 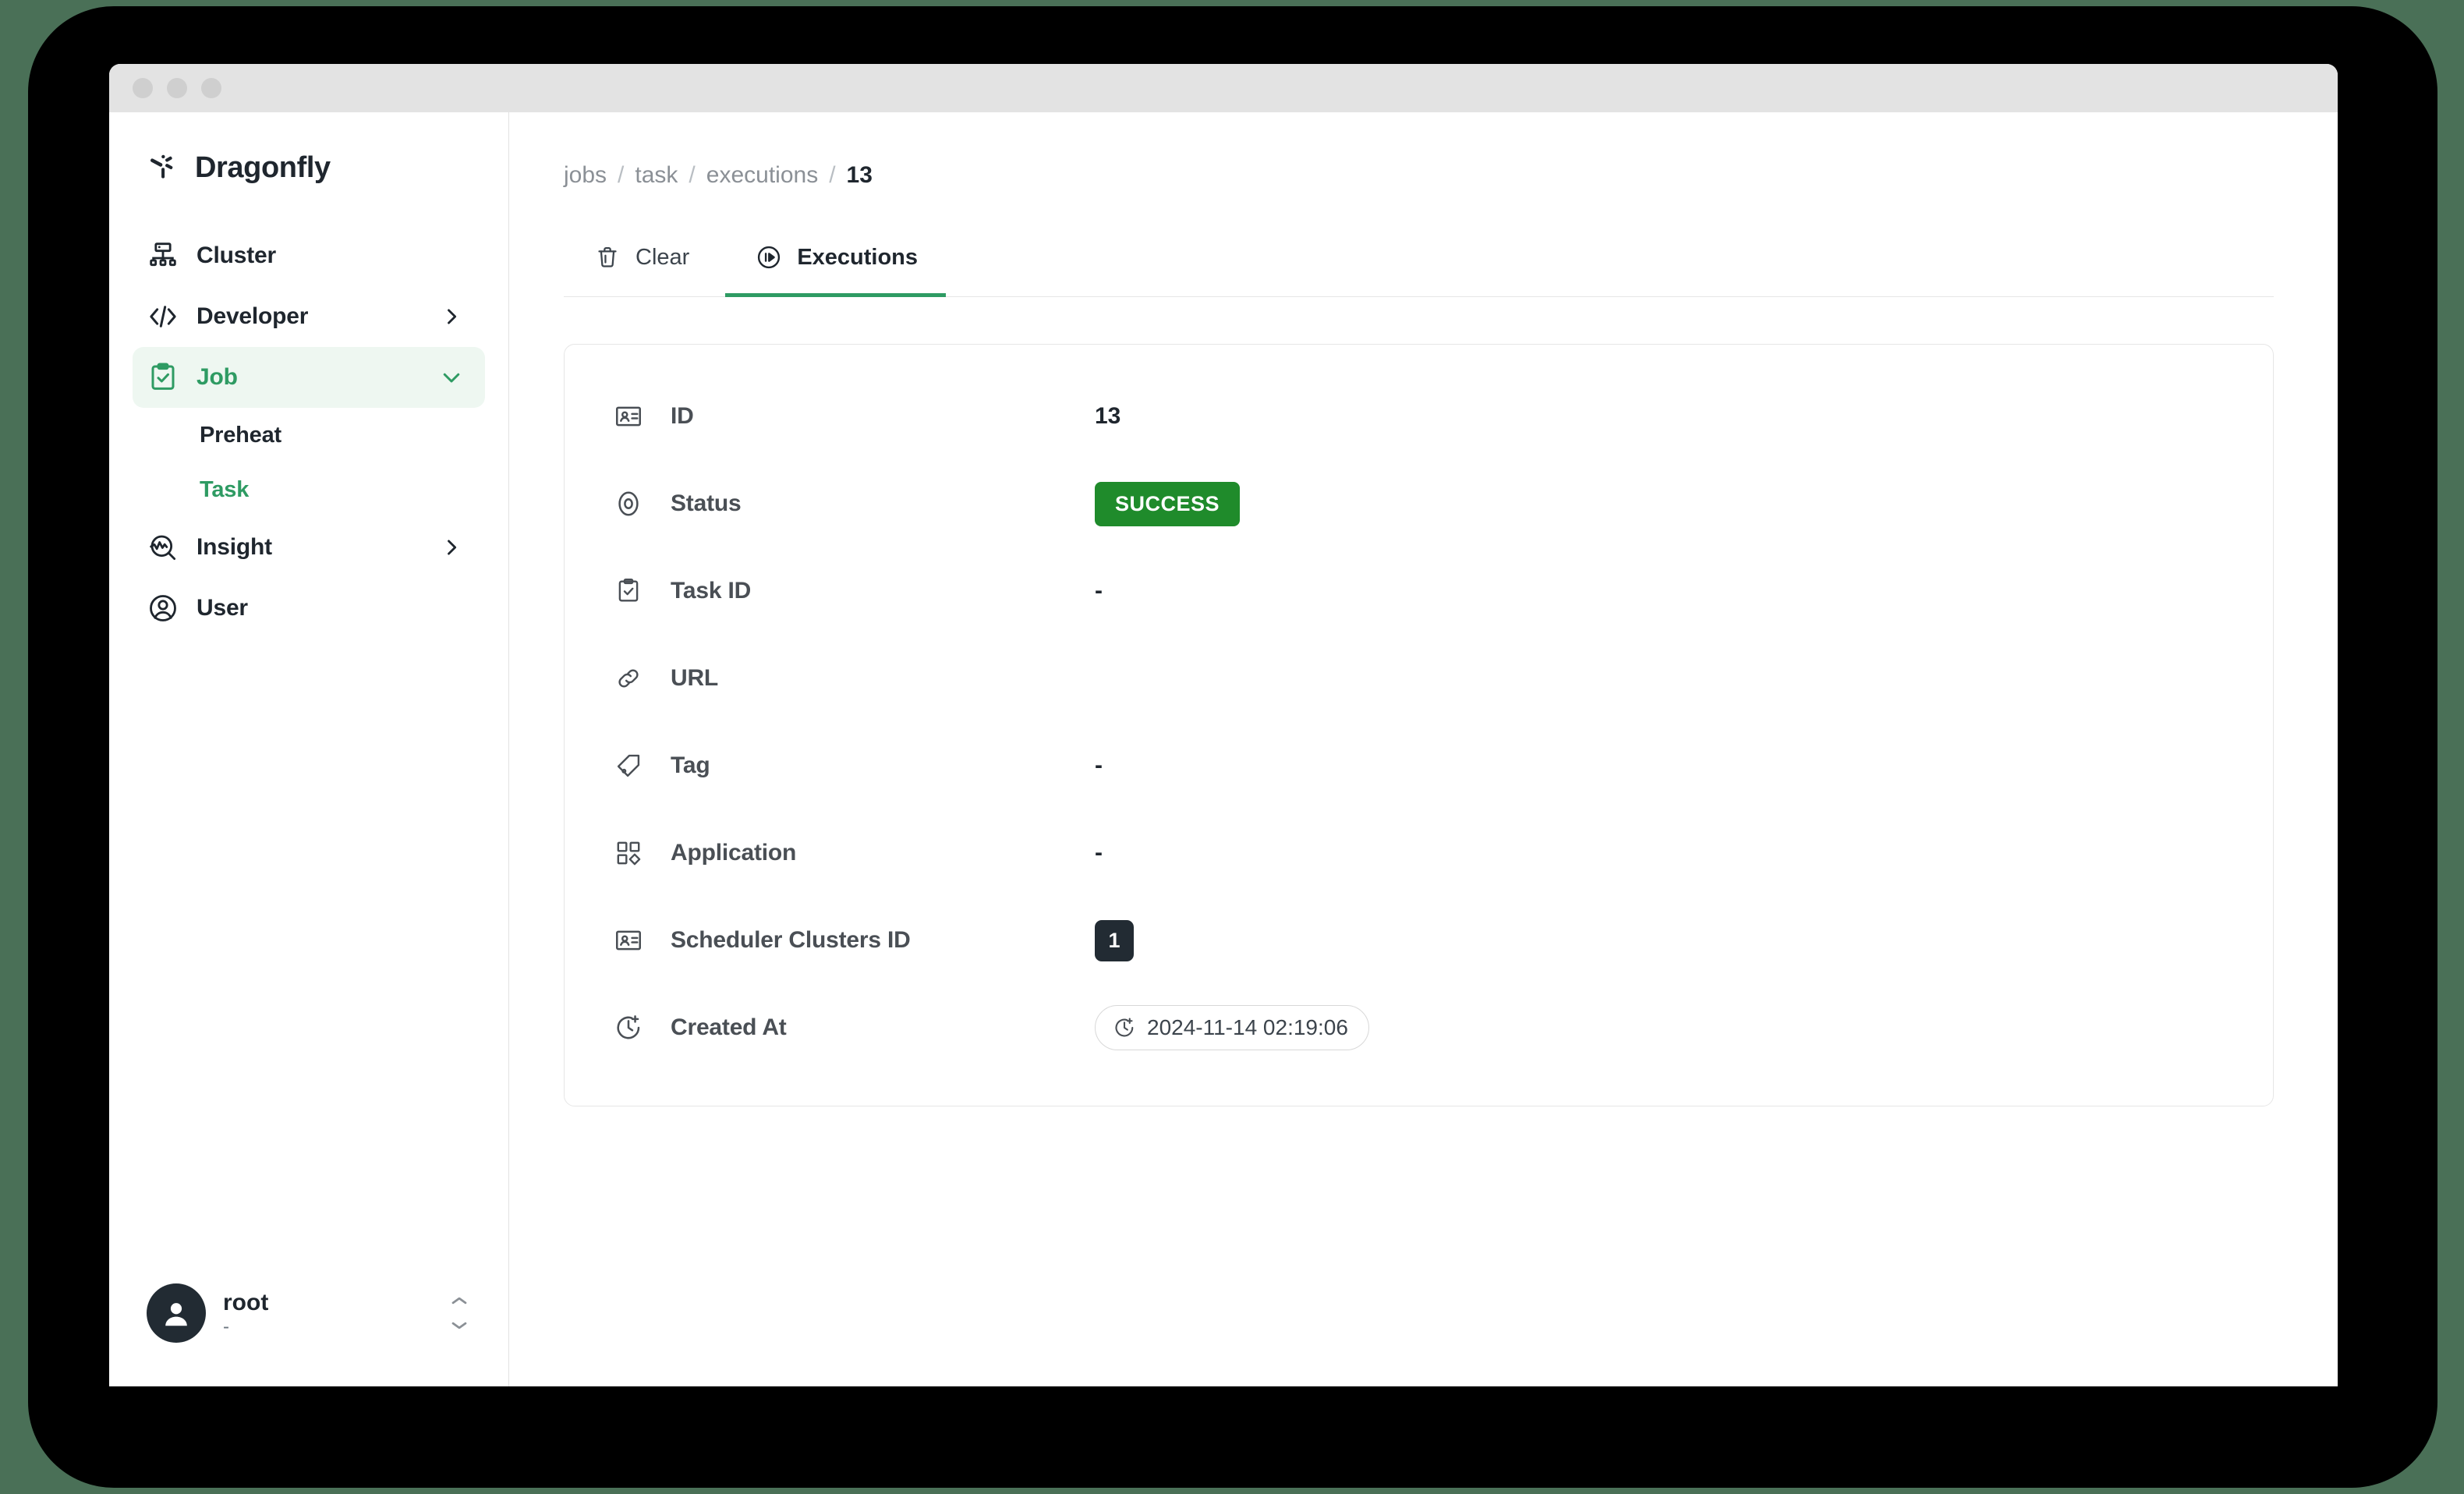 I want to click on tab-executions: Executions, so click(x=836, y=263).